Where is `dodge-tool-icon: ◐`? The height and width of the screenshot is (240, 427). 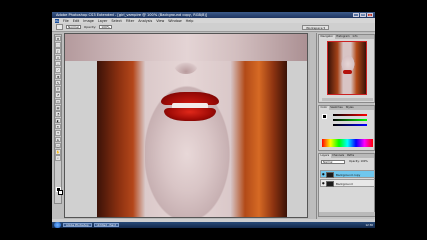
dodge-tool-icon: ◐ is located at coordinates (58, 120).